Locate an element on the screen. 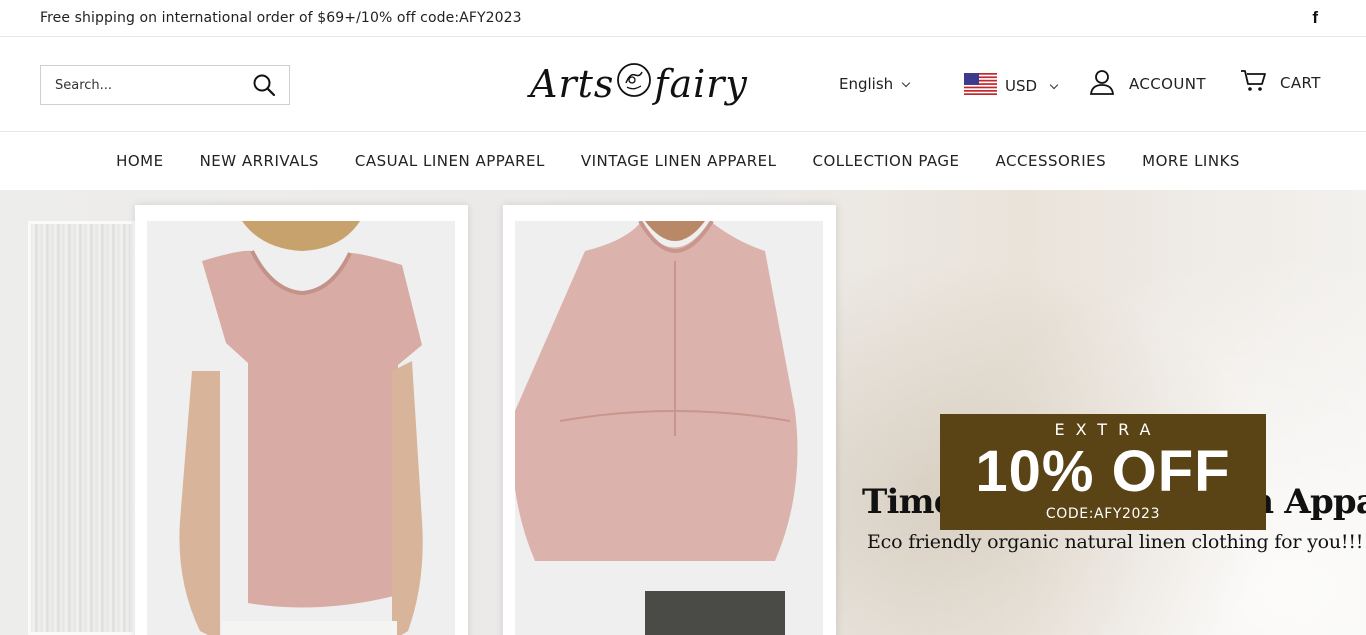  nav-item-home: HOME is located at coordinates (140, 161).